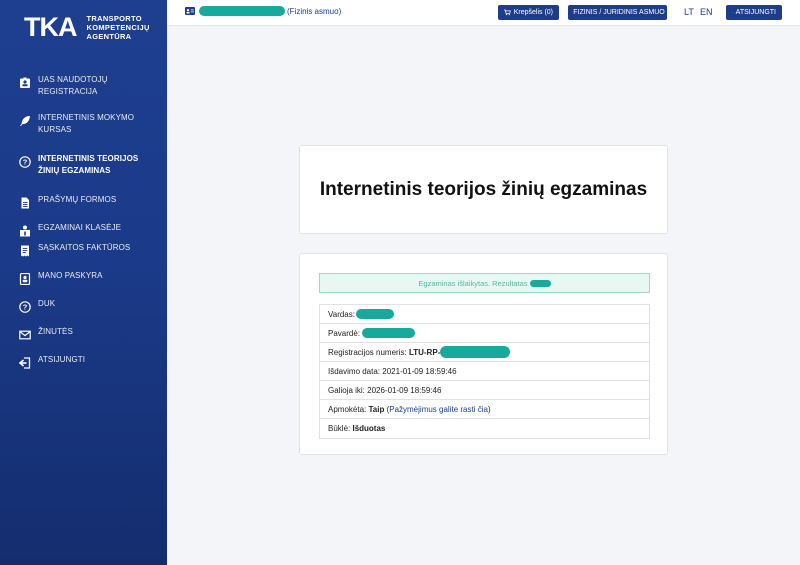 The width and height of the screenshot is (800, 565). I want to click on row-pavarde: Pavardė:, so click(484, 333).